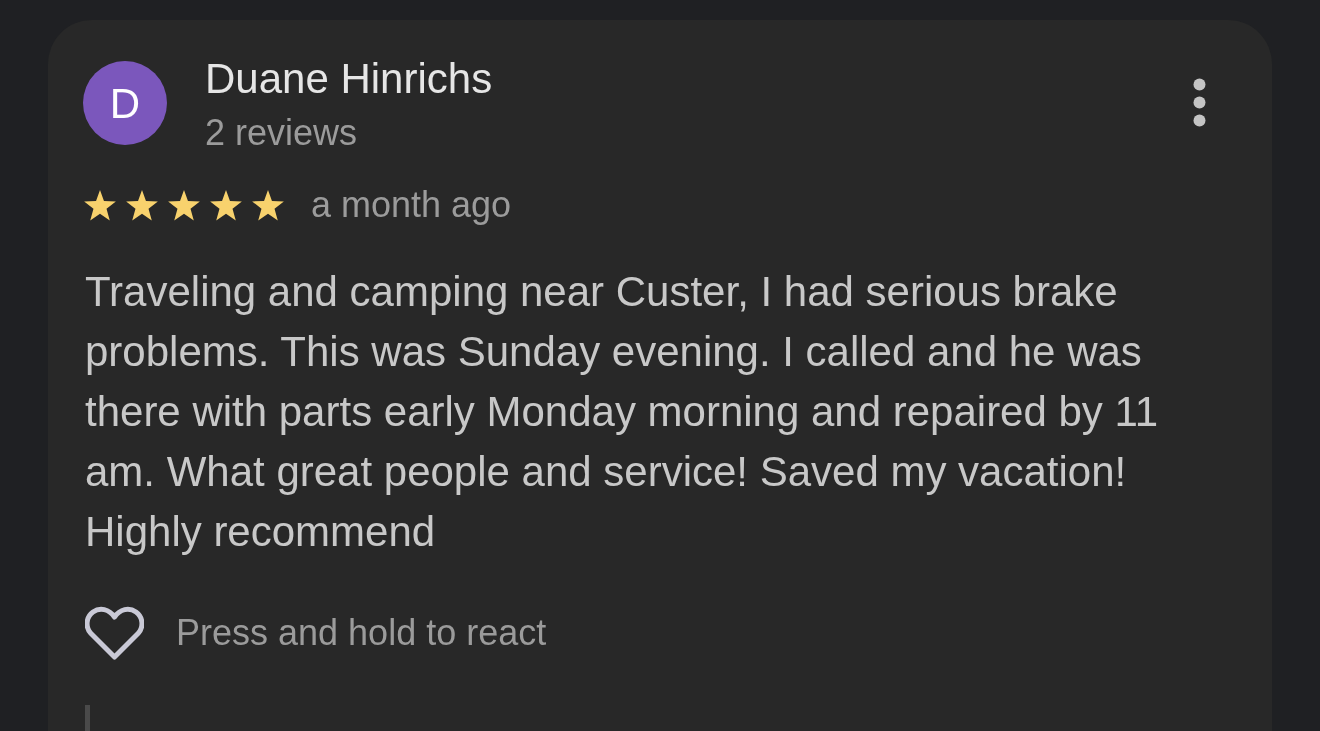 Image resolution: width=1320 pixels, height=731 pixels. I want to click on react-button: Press and hold to react, so click(316, 633).